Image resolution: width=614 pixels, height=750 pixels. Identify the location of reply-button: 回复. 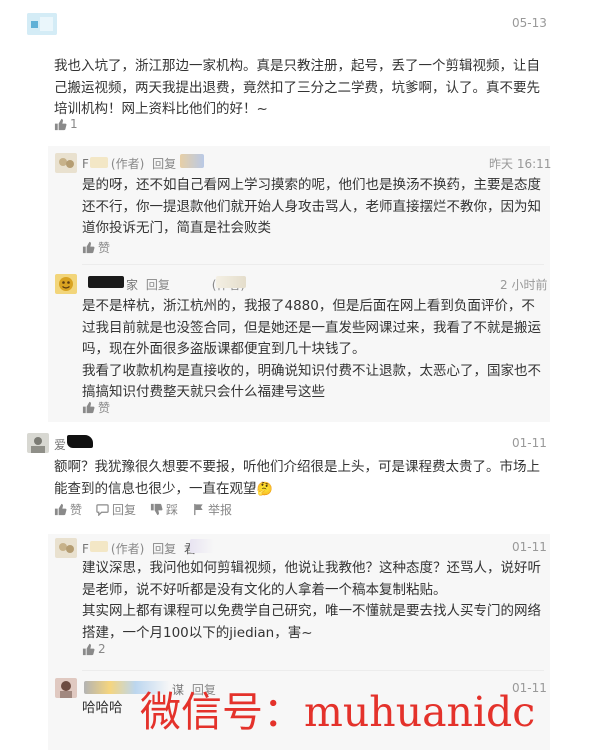
(116, 509).